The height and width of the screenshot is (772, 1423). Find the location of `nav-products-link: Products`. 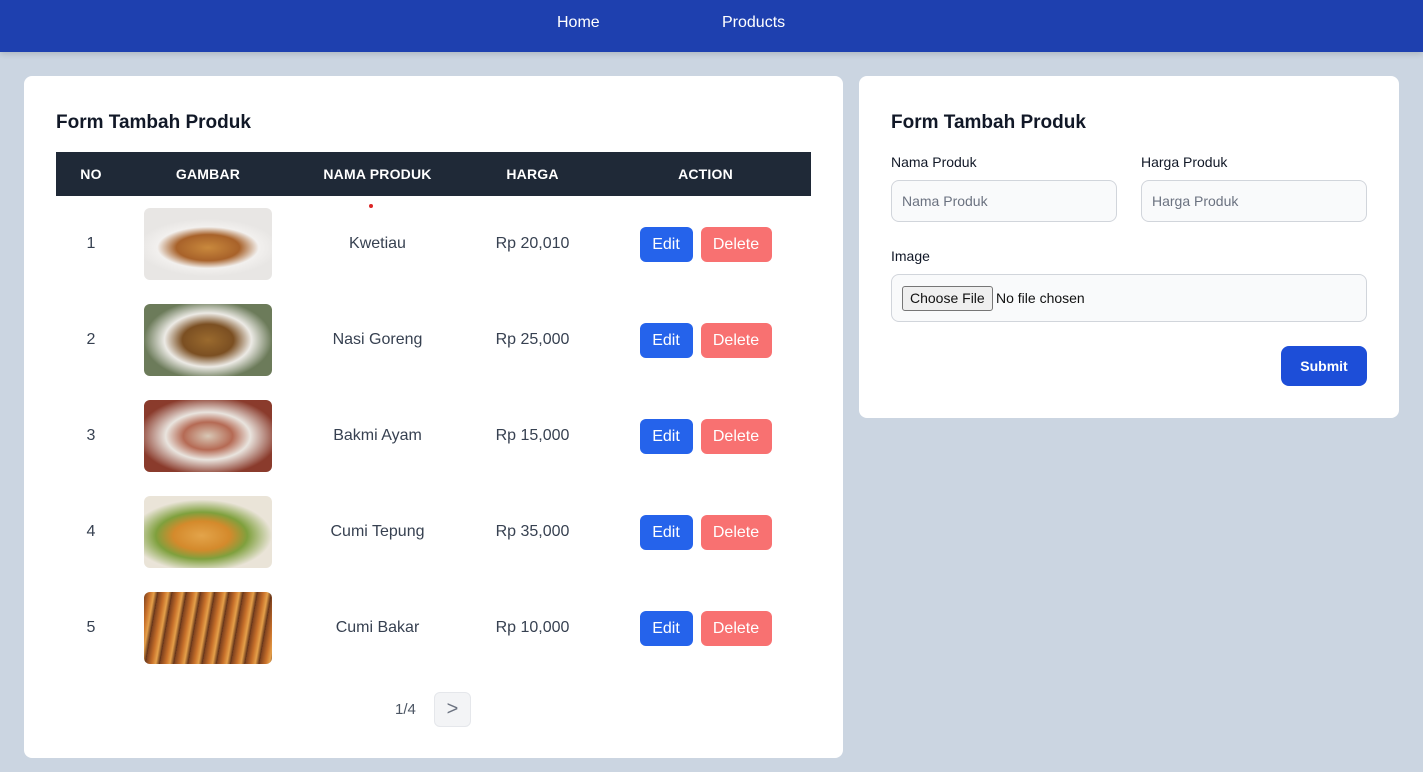

nav-products-link: Products is located at coordinates (753, 23).